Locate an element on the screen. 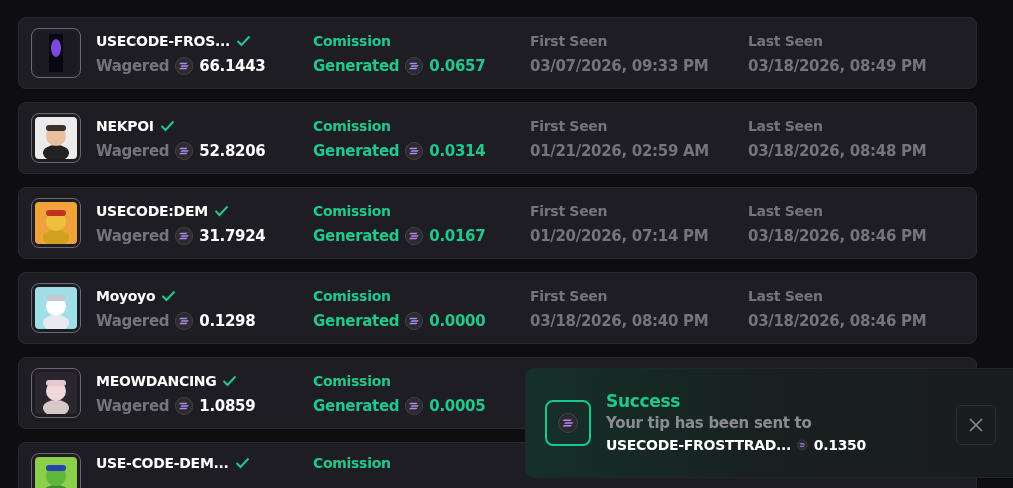 This screenshot has width=1013, height=488. last-seen-date: 03/18/2026, 08:48 PM is located at coordinates (837, 150).